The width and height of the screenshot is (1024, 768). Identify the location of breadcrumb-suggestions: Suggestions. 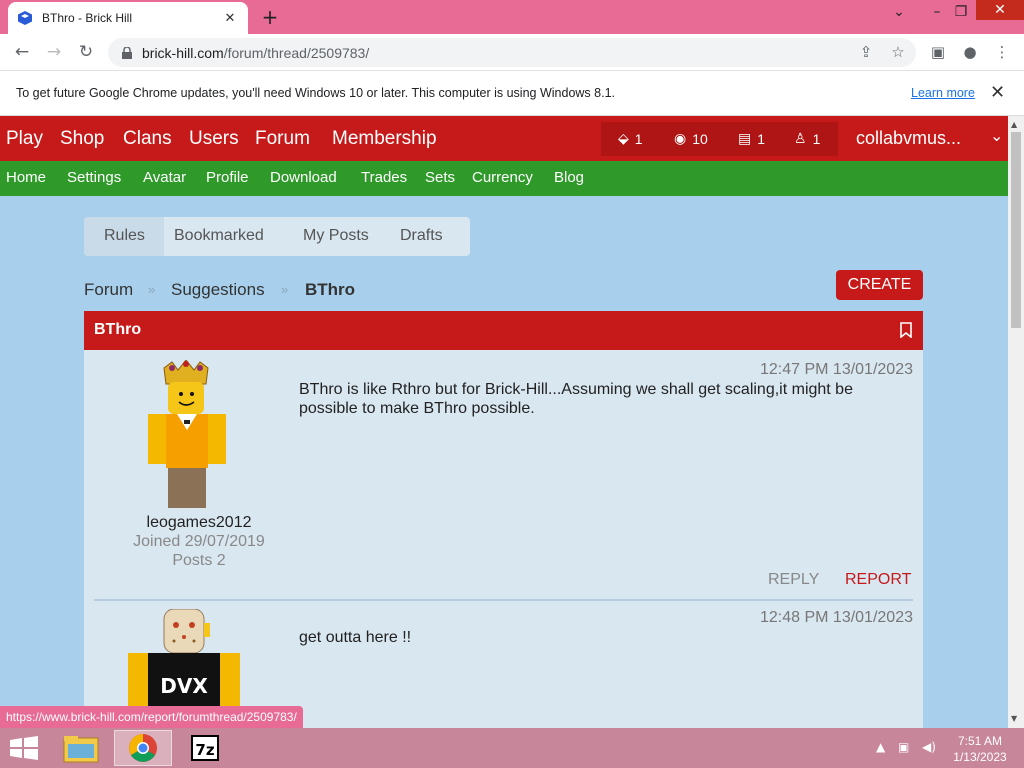
(218, 290).